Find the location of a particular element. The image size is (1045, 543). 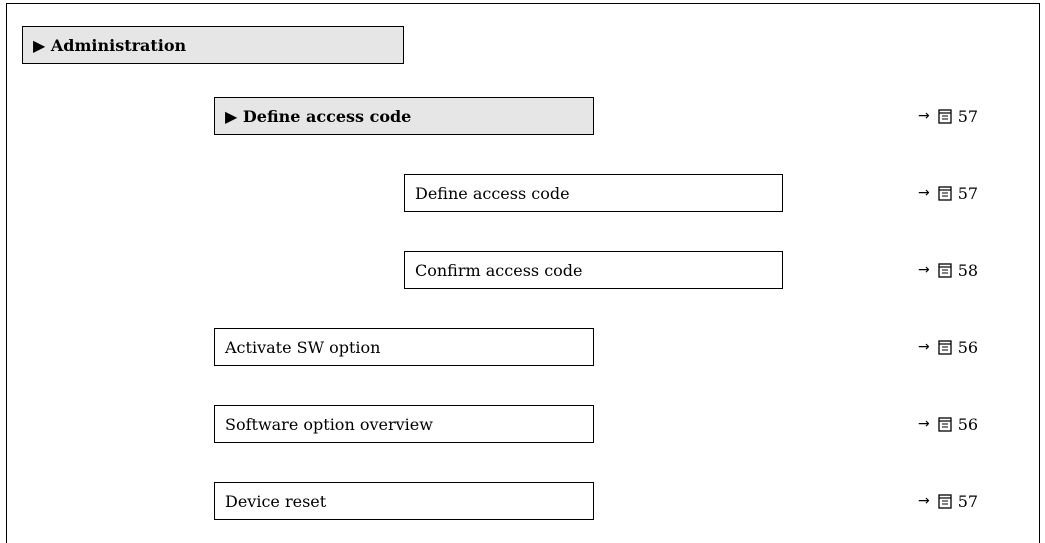

menu-label: Administration is located at coordinates (118, 45).